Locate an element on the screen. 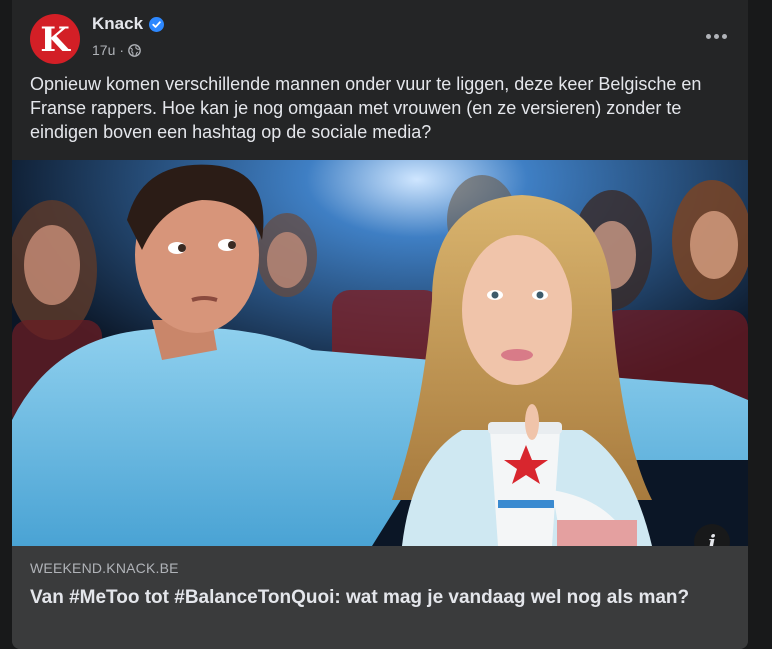 Image resolution: width=772 pixels, height=649 pixels. verified-badge-icon is located at coordinates (157, 24).